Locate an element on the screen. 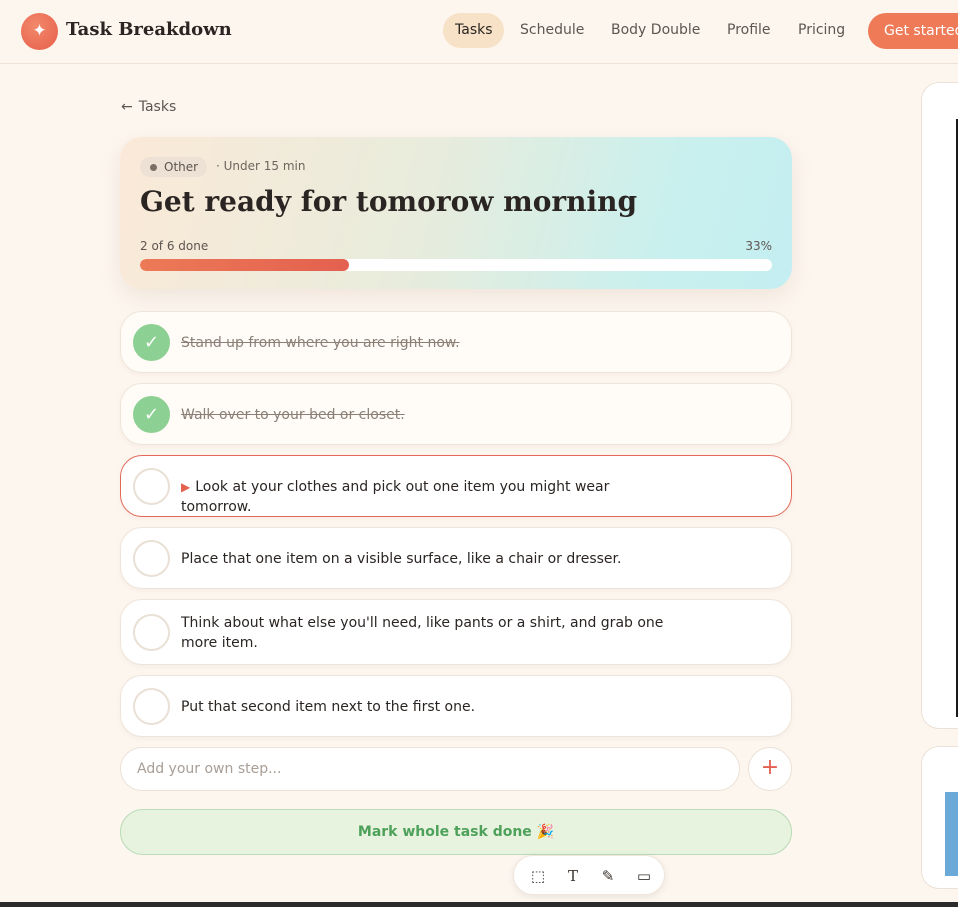 Image resolution: width=958 pixels, height=907 pixels. get-started-button: Get started is located at coordinates (913, 31).